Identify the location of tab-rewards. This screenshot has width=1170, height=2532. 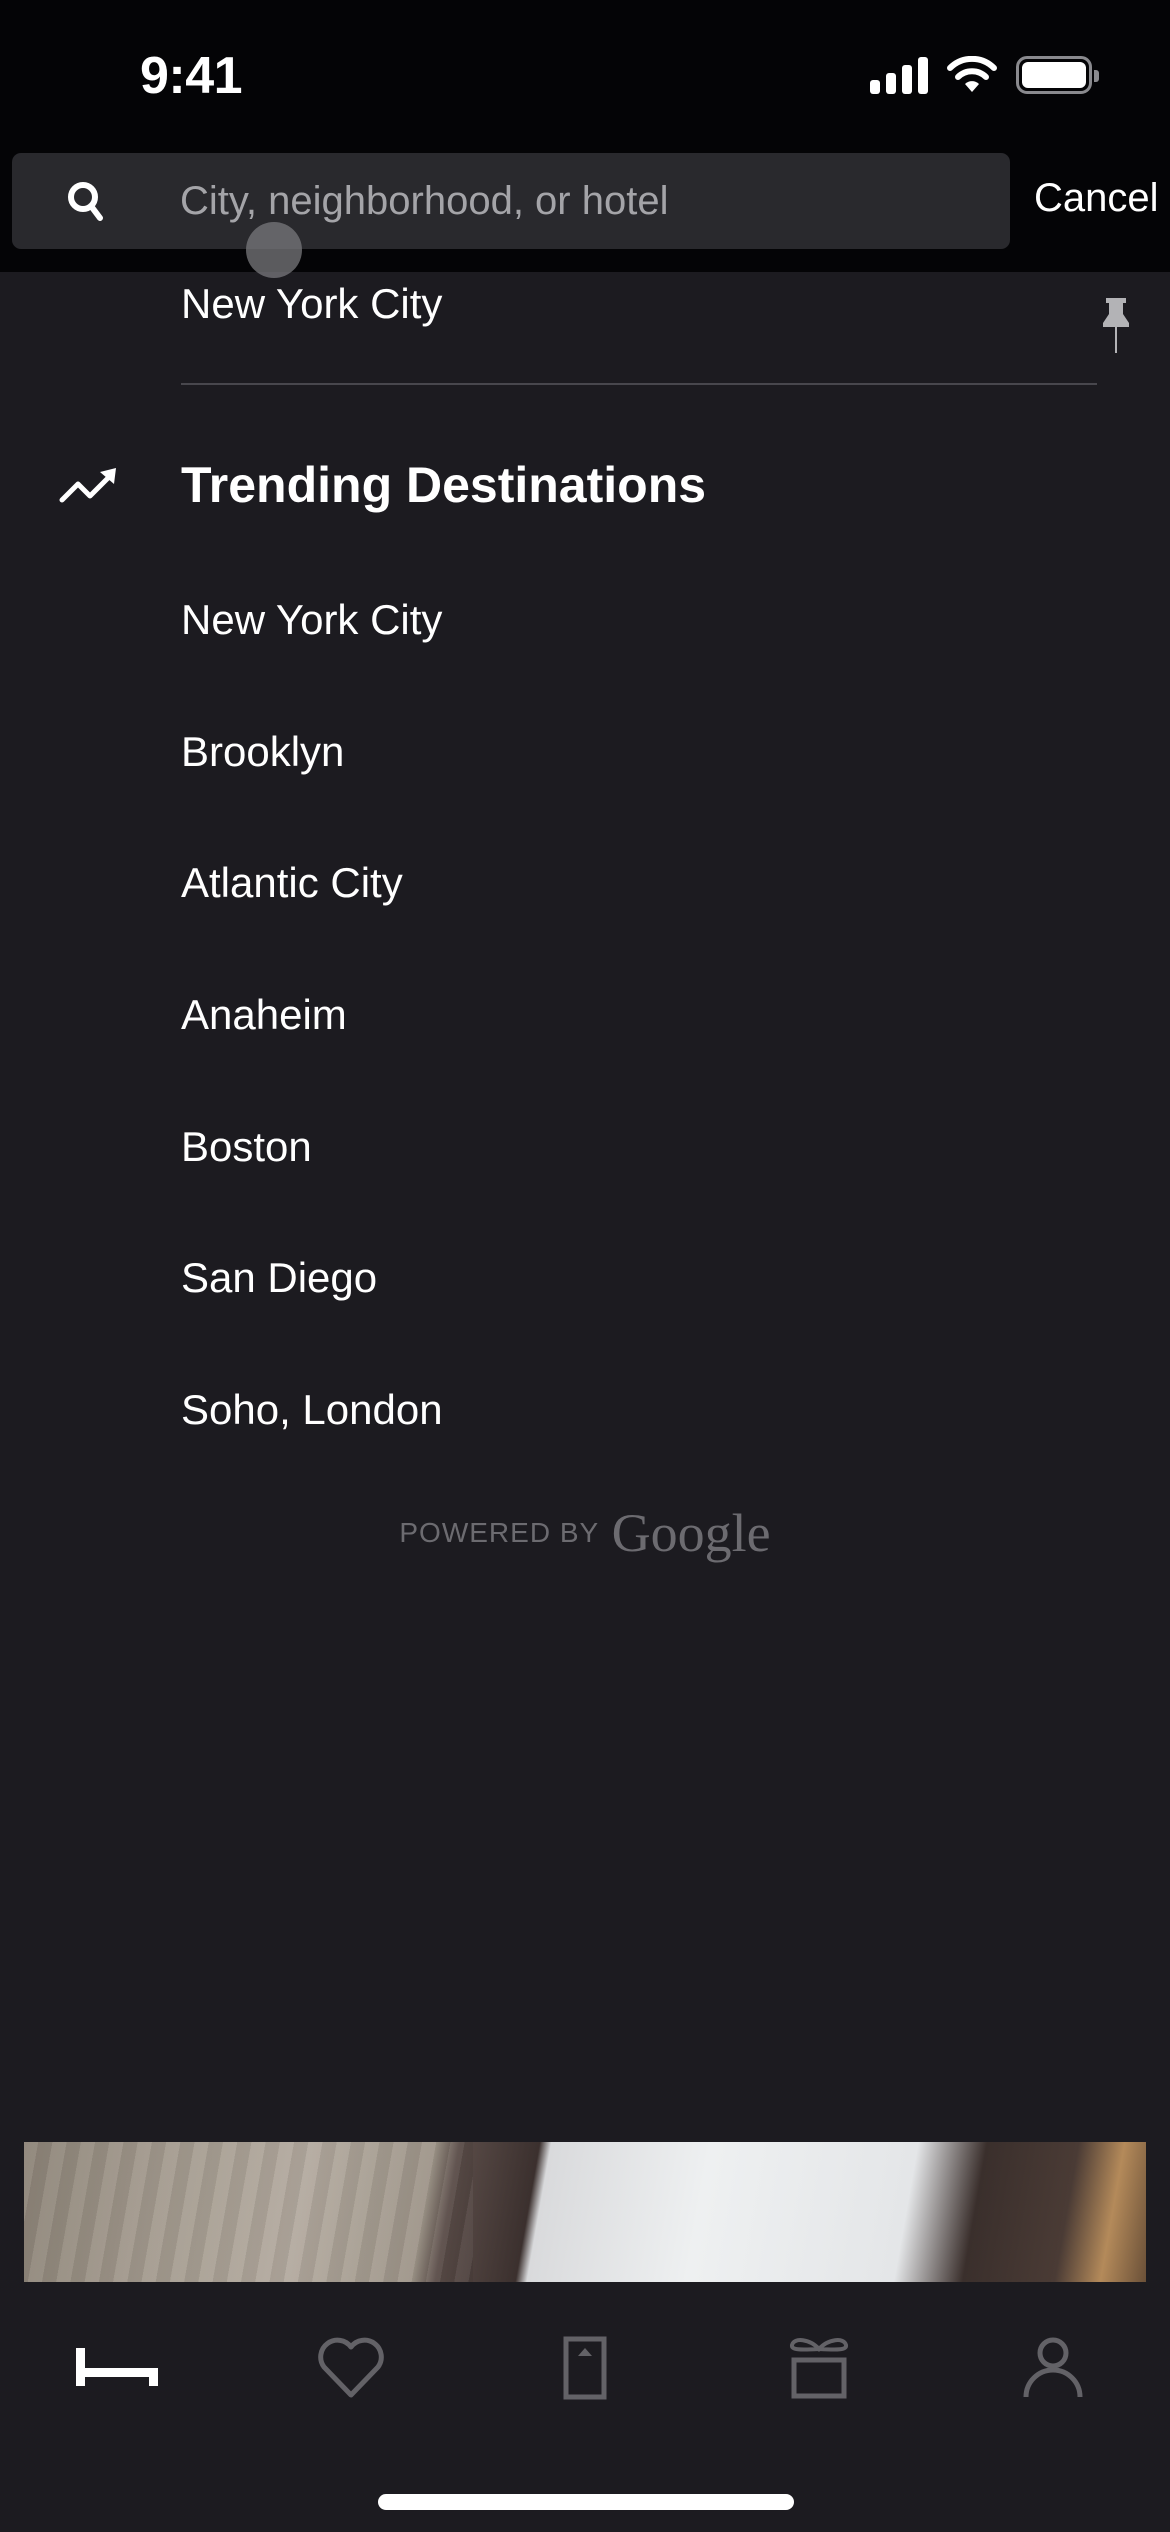
(819, 2368).